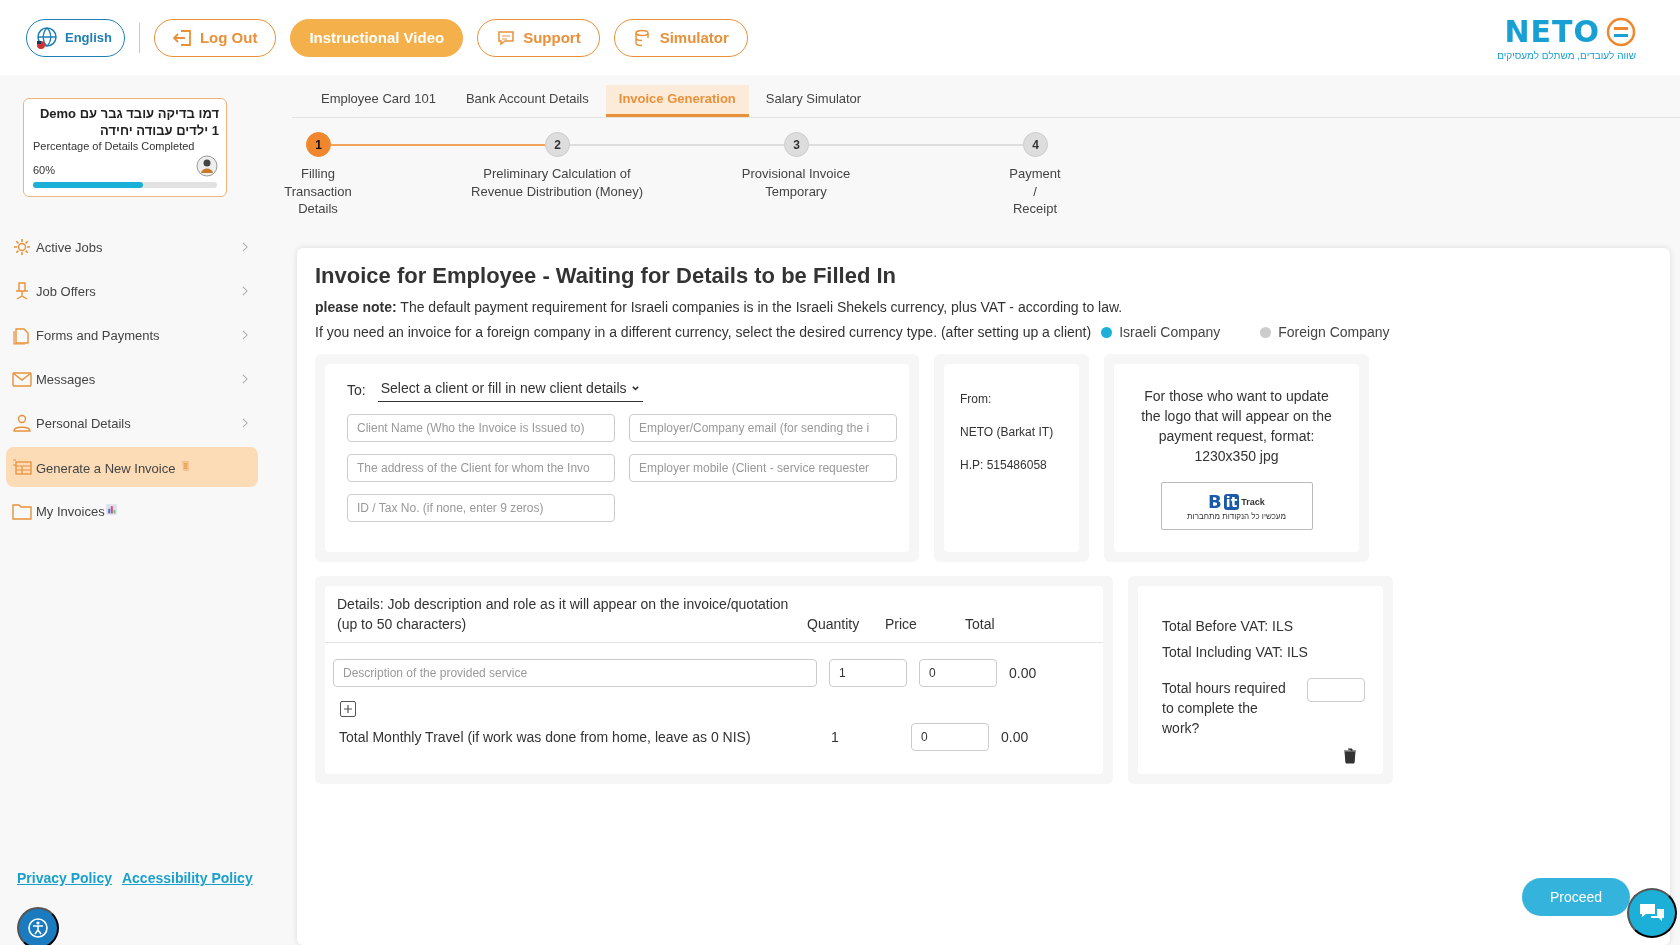  What do you see at coordinates (763, 468) in the screenshot?
I see `input-field: Employer mobile (Client - service requester` at bounding box center [763, 468].